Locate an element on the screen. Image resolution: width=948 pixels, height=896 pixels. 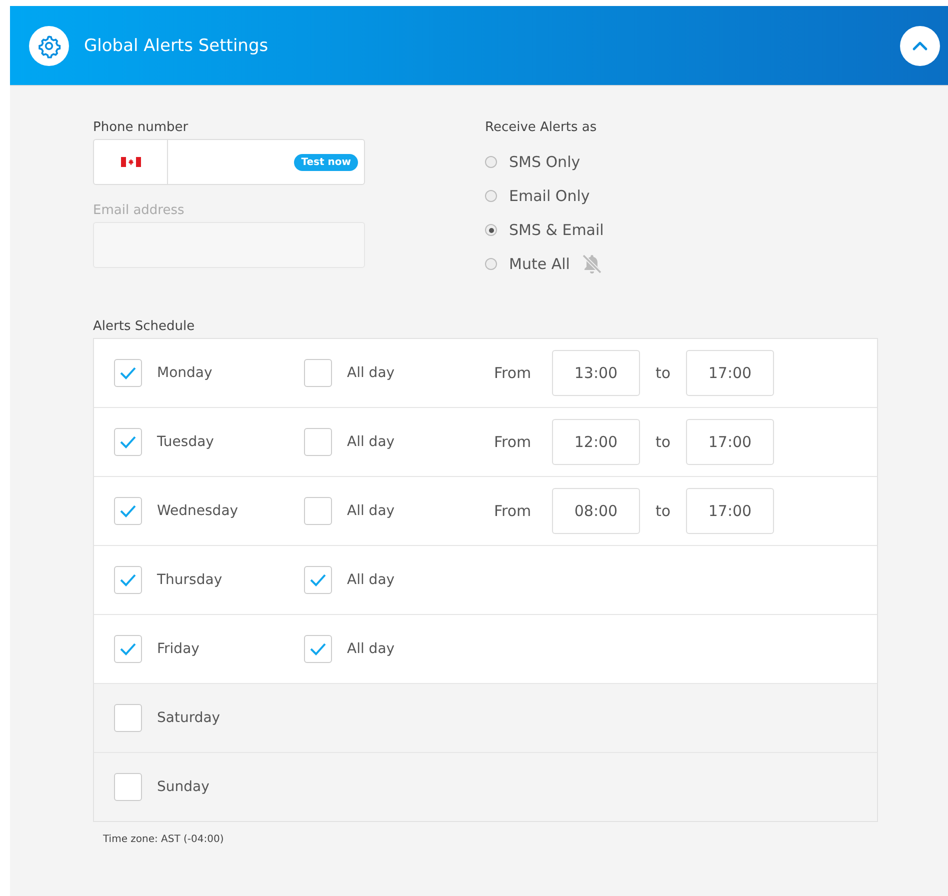
panel-title: Global Alerts Settings is located at coordinates (177, 46).